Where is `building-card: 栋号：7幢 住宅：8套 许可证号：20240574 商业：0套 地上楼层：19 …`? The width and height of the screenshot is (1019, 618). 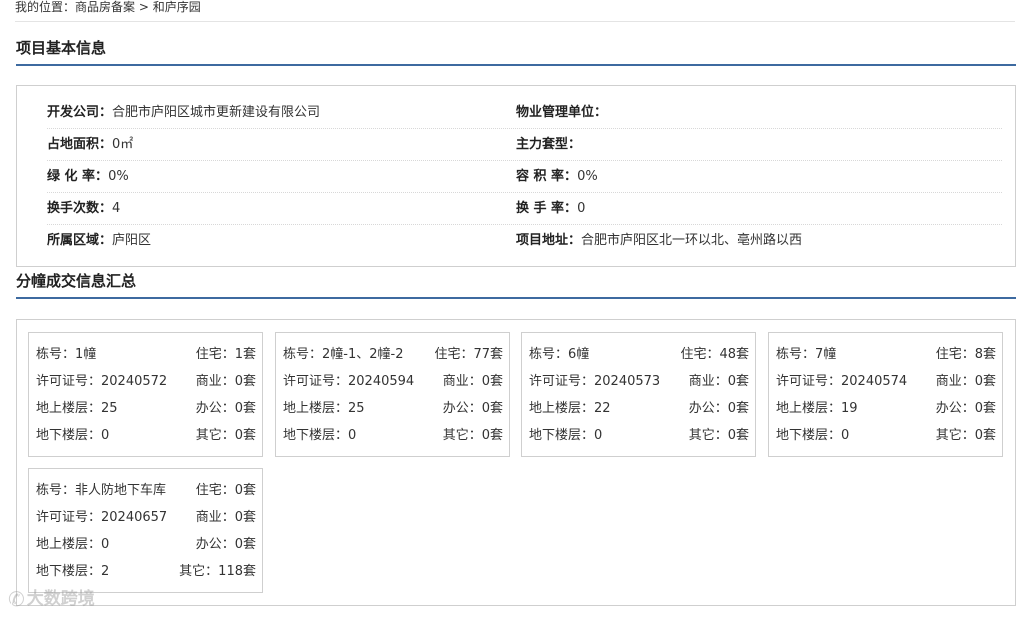 building-card: 栋号：7幢 住宅：8套 许可证号：20240574 商业：0套 地上楼层：19 … is located at coordinates (885, 394).